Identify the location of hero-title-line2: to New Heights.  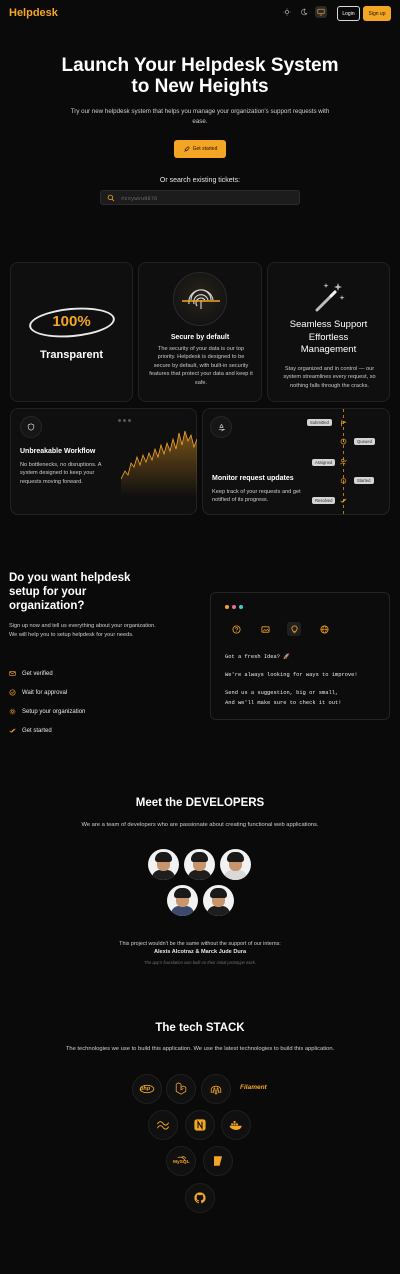
(200, 86).